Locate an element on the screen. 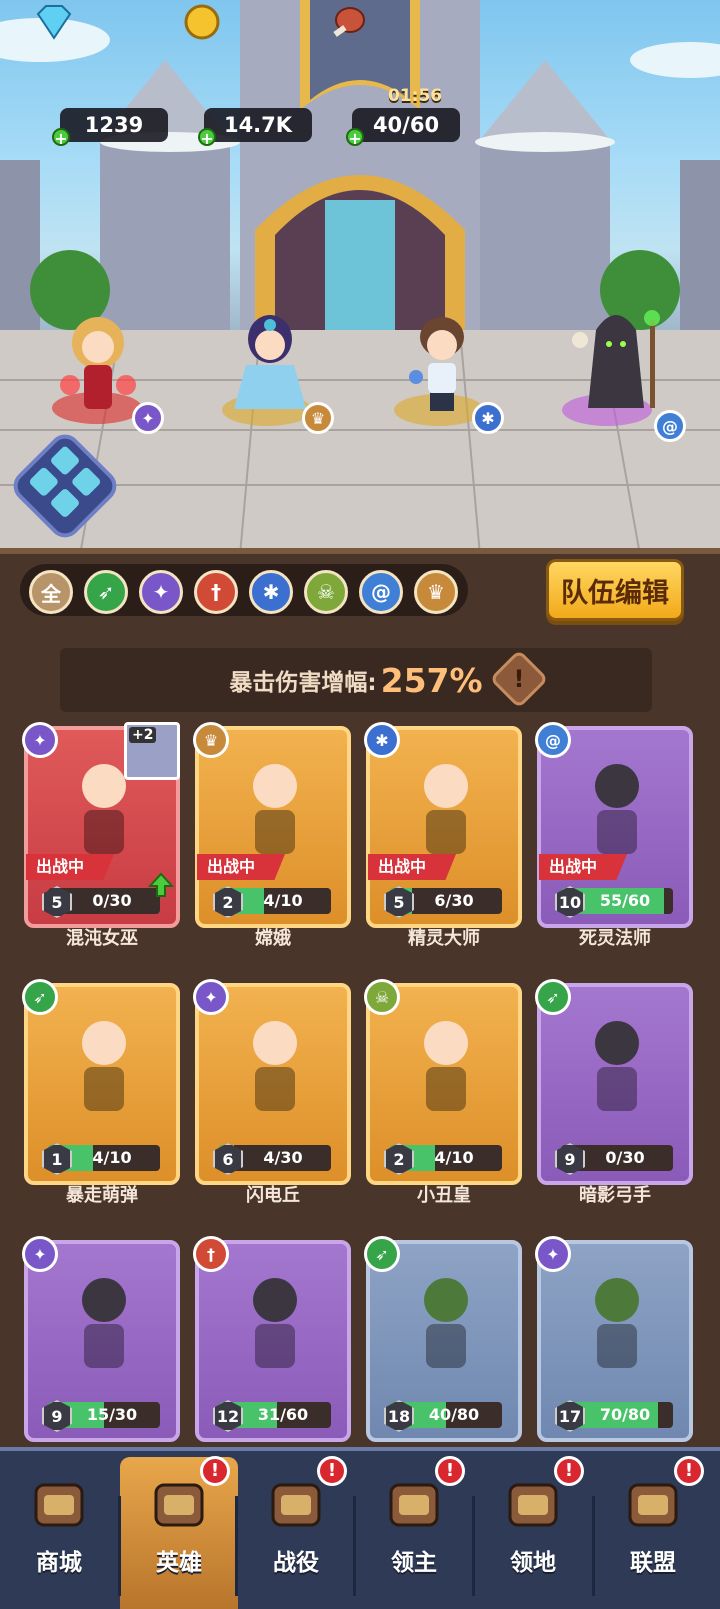 The image size is (720, 1609). filter-undead-icon: ☠ is located at coordinates (326, 592).